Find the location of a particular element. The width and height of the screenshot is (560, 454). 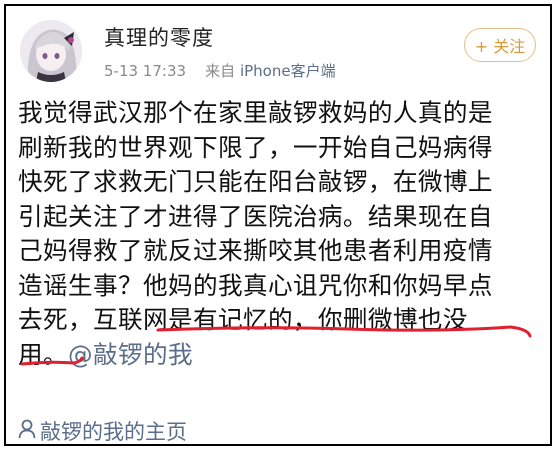

body-line: 去死，互联网是有记忆的，你删微博也没 is located at coordinates (243, 319).